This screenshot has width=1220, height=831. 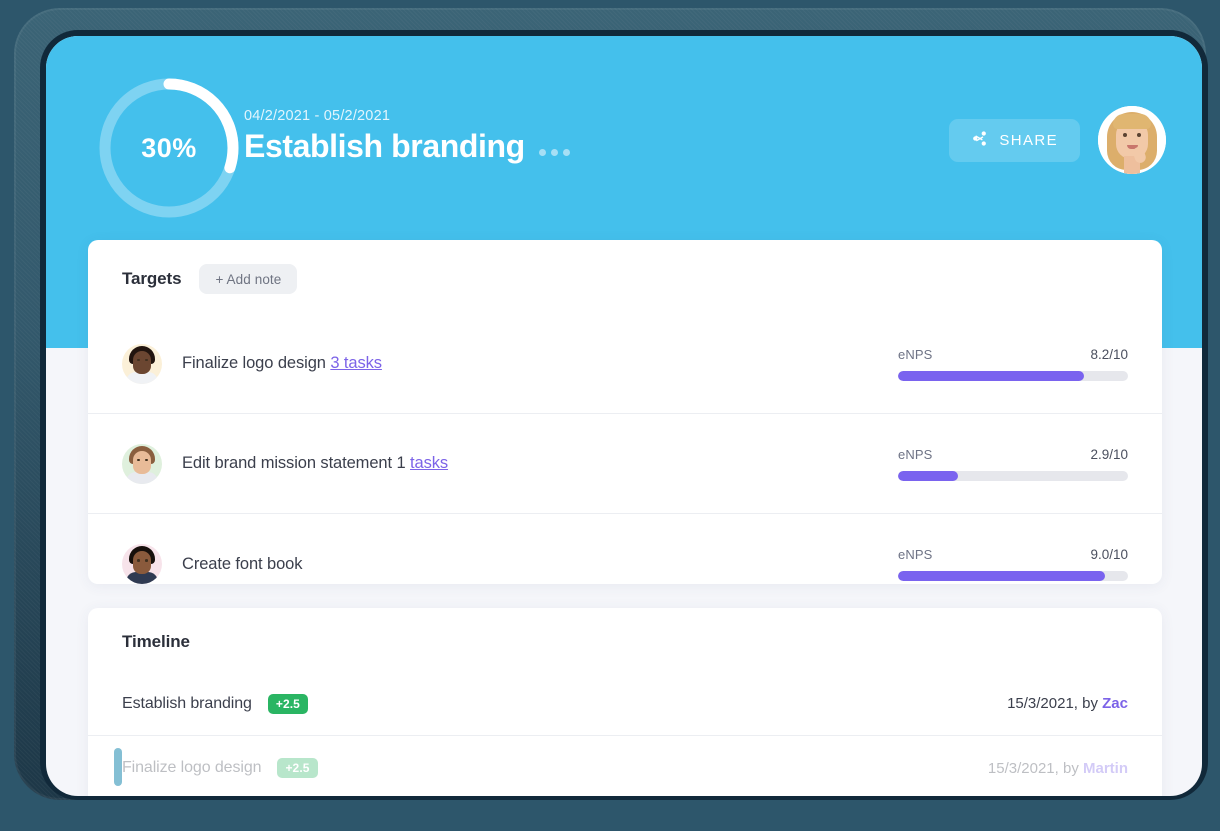 I want to click on metric-value: 8.2/10, so click(x=1109, y=354).